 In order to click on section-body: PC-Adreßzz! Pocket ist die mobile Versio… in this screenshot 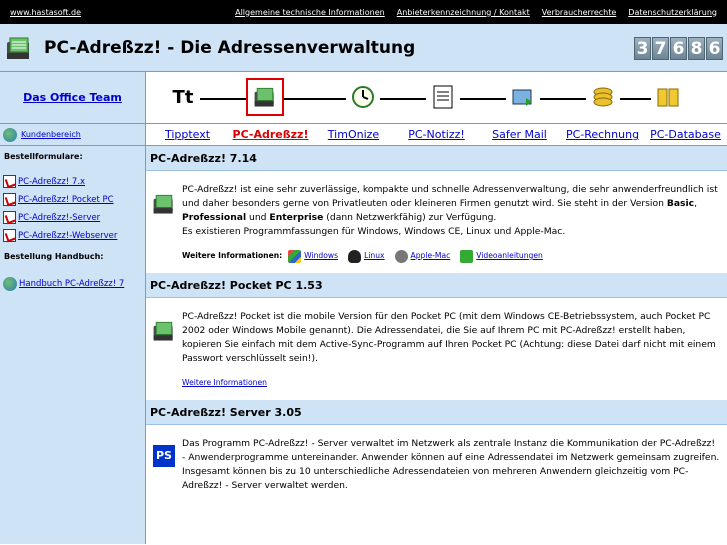, I will do `click(436, 349)`.